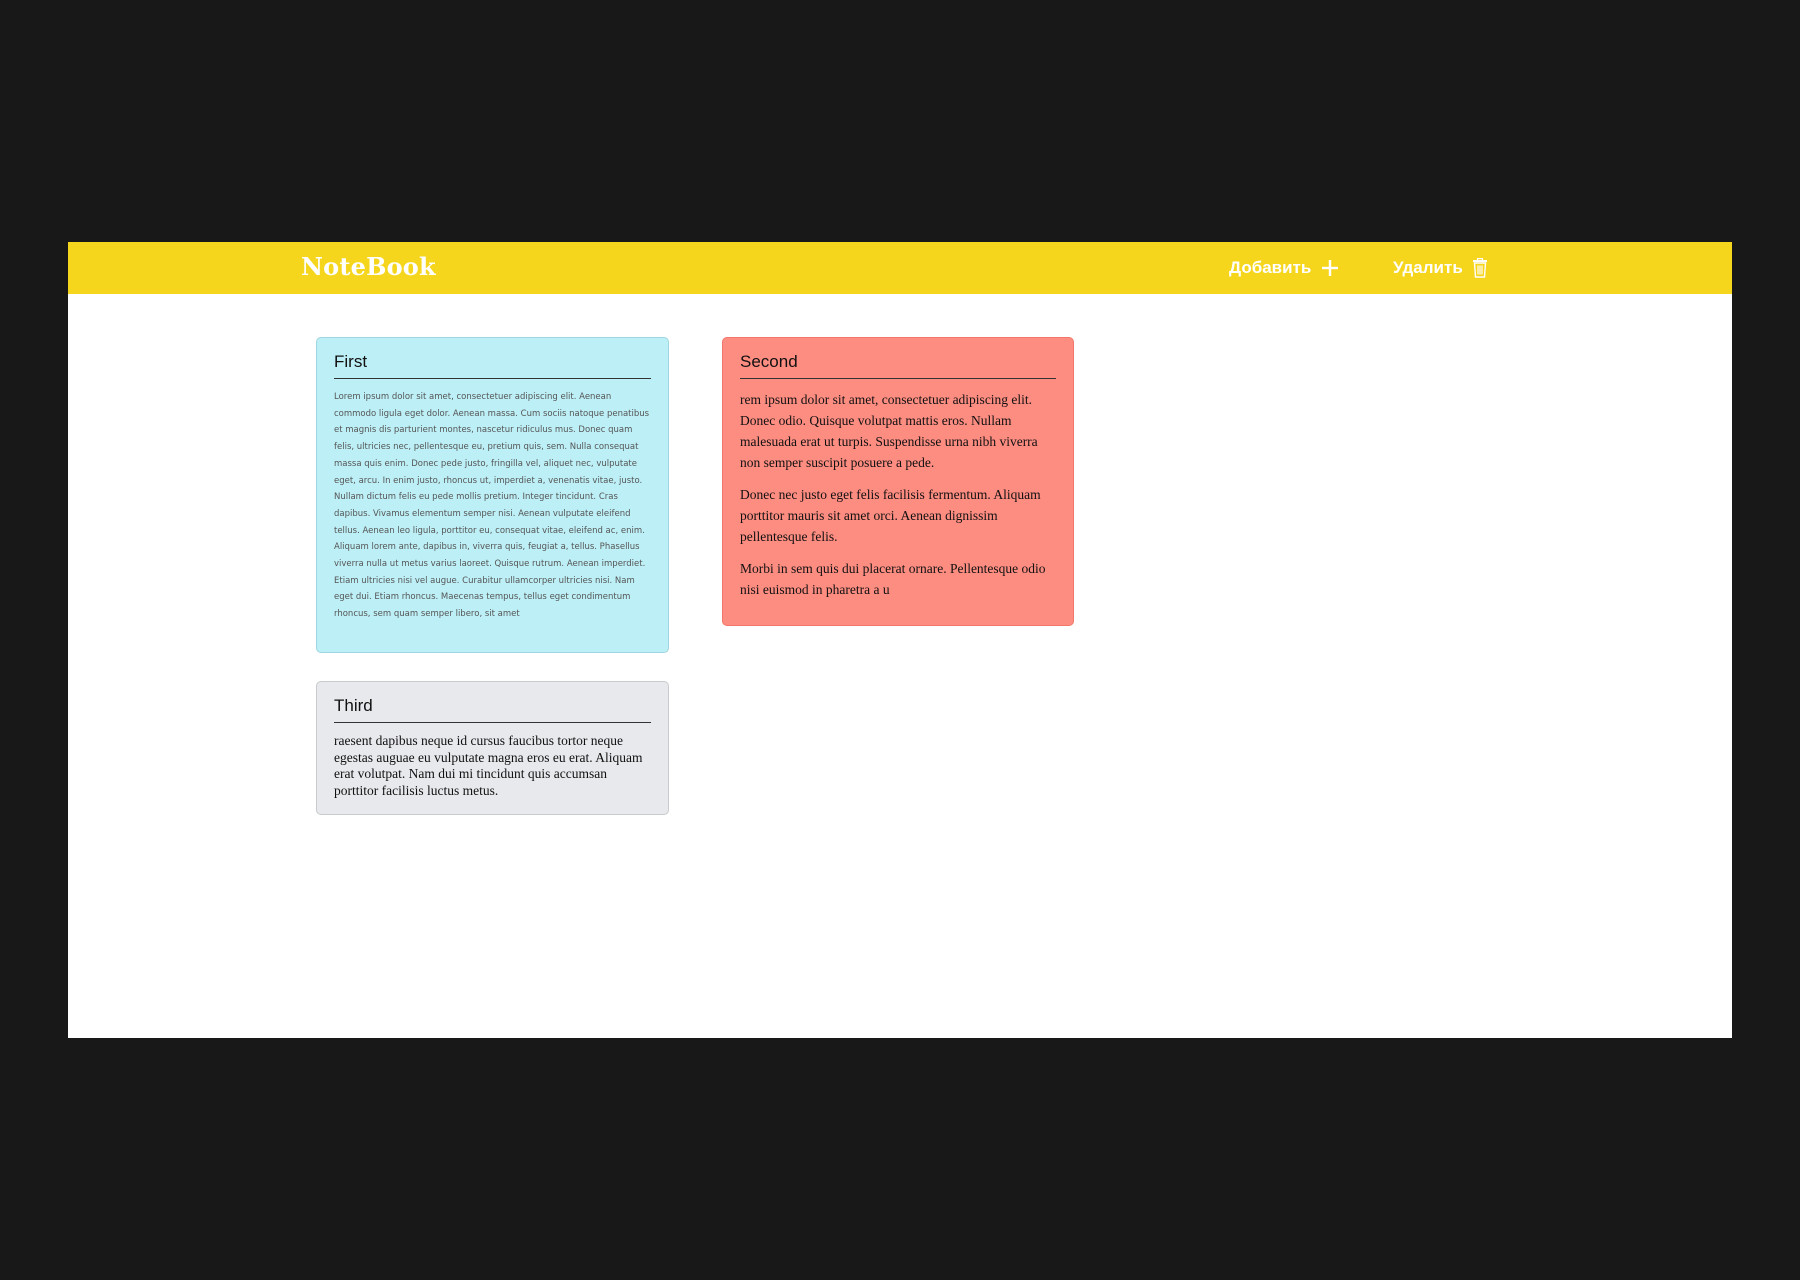 The image size is (1800, 1280). Describe the element at coordinates (368, 266) in the screenshot. I see `app-logo: NoteBook` at that location.